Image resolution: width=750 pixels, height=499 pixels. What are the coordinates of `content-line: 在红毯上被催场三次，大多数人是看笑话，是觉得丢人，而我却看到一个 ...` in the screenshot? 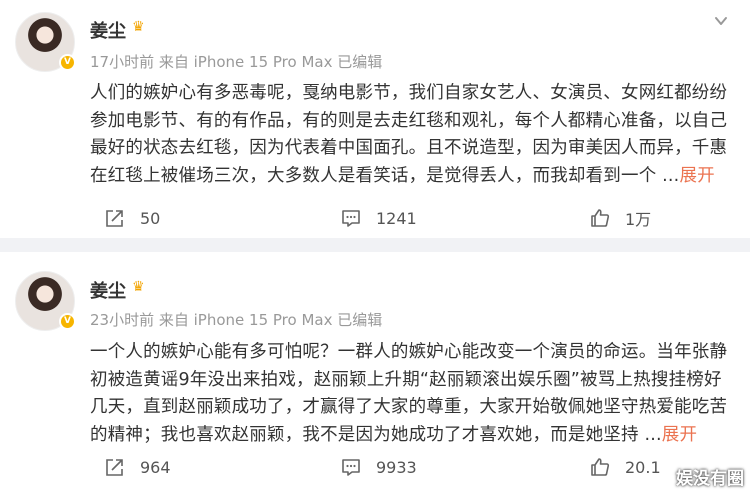 It's located at (385, 175).